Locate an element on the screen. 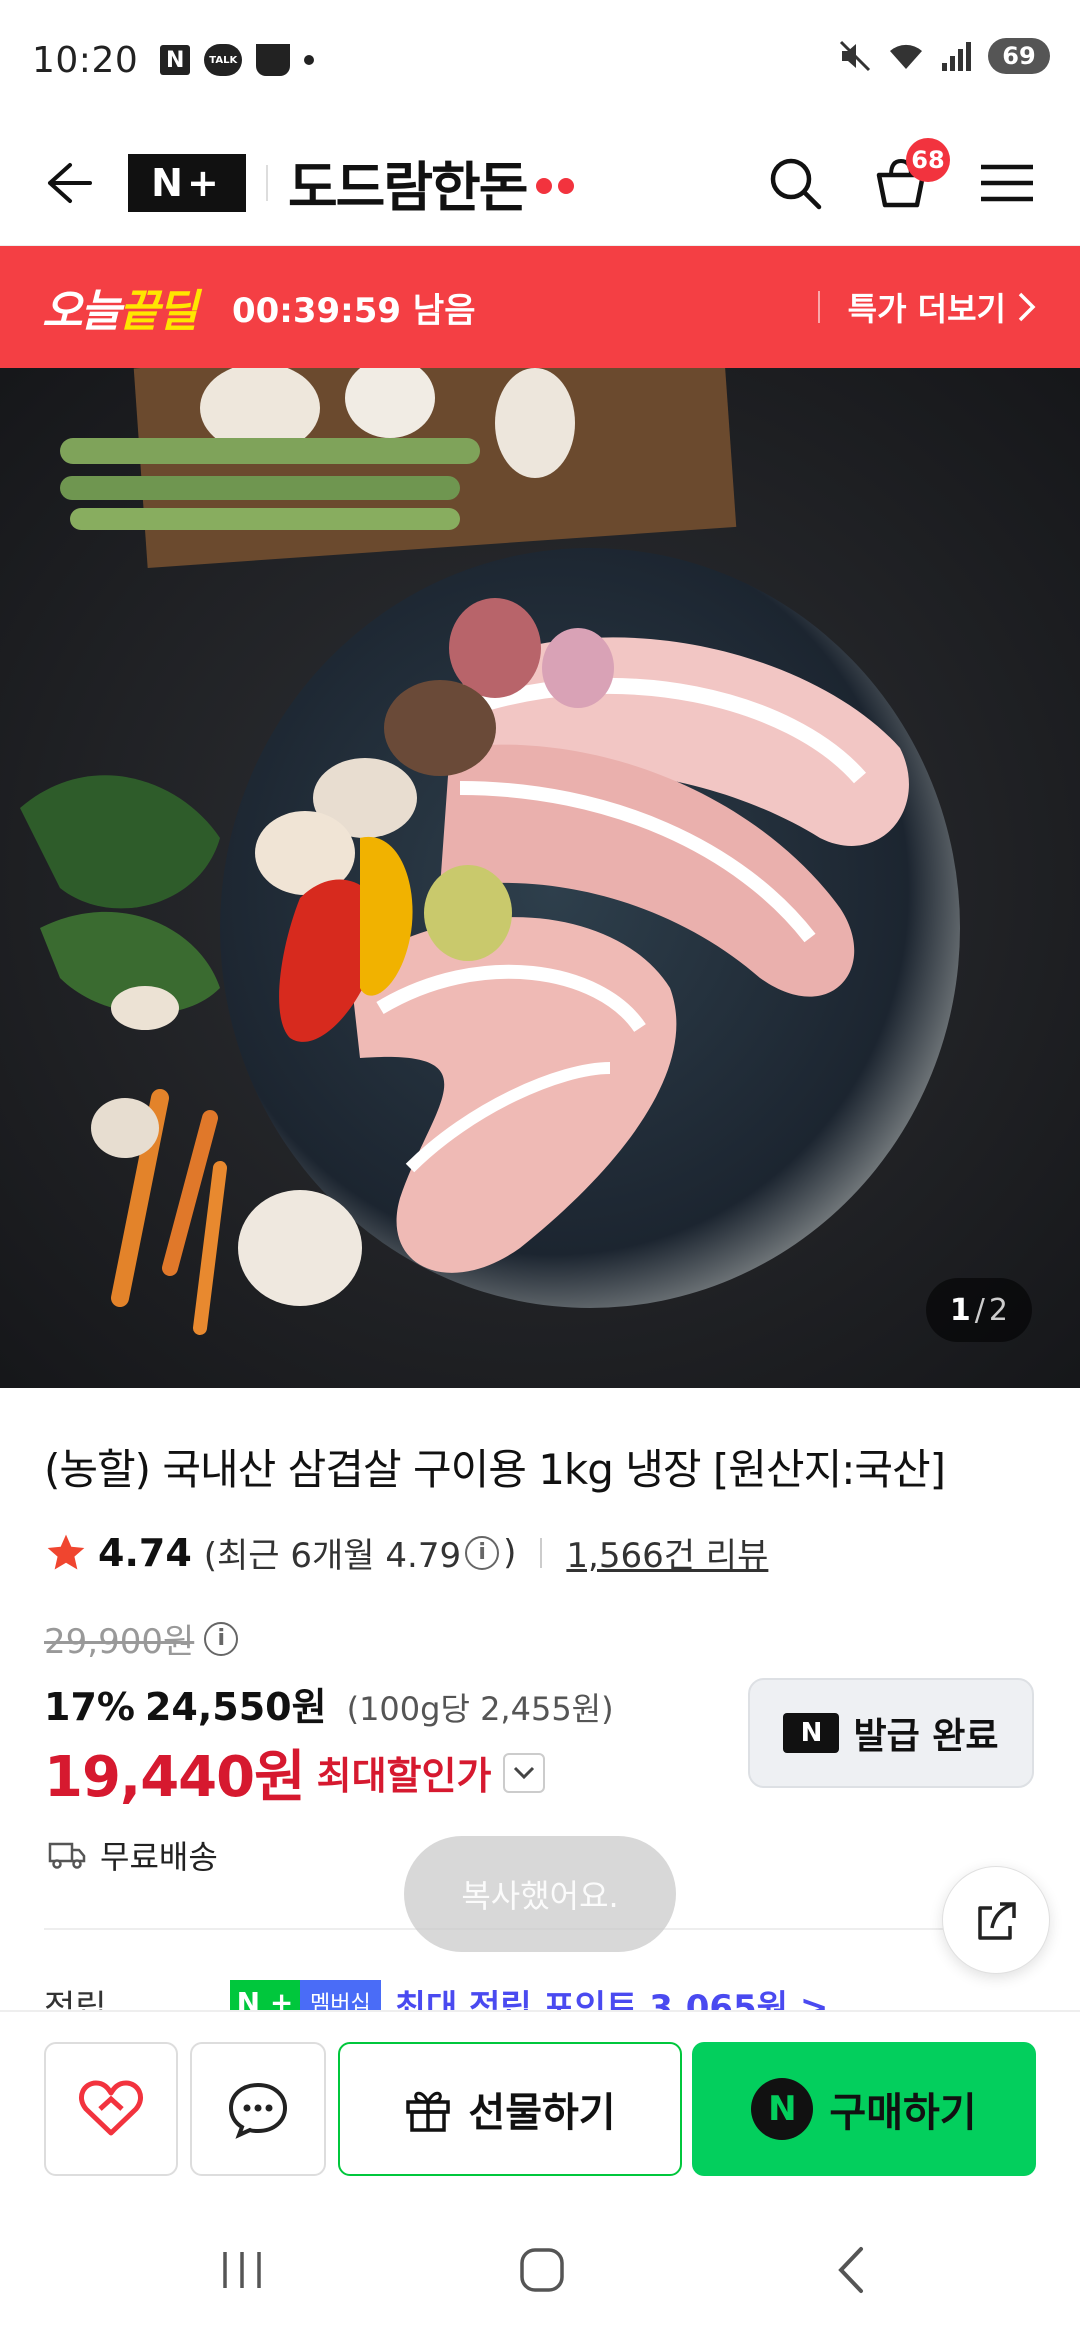  deal-more-link: 특가 더보기 is located at coordinates (928, 307).